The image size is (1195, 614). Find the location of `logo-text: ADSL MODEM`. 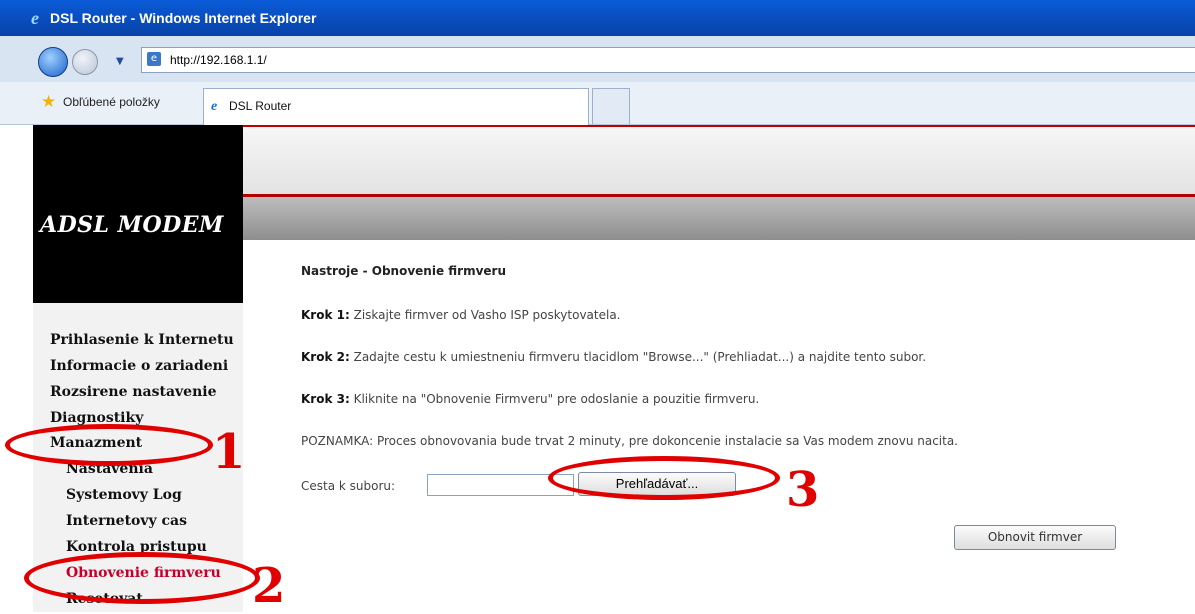

logo-text: ADSL MODEM is located at coordinates (132, 225).